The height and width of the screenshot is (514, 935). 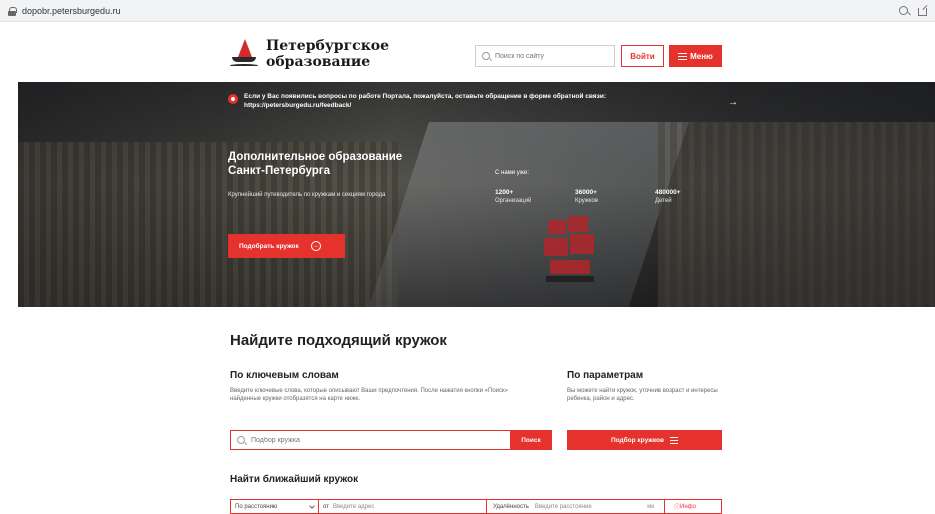 What do you see at coordinates (511, 506) in the screenshot?
I see `distance-label: Удалённость` at bounding box center [511, 506].